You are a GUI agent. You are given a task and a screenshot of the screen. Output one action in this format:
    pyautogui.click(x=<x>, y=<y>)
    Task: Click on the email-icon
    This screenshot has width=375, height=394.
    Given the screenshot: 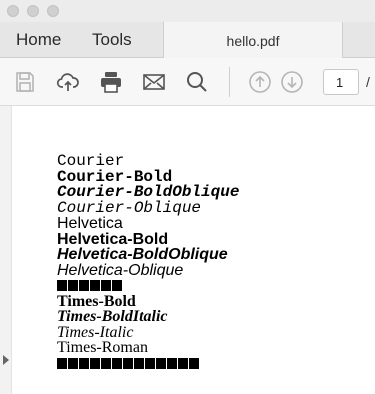 What is the action you would take?
    pyautogui.click(x=154, y=82)
    